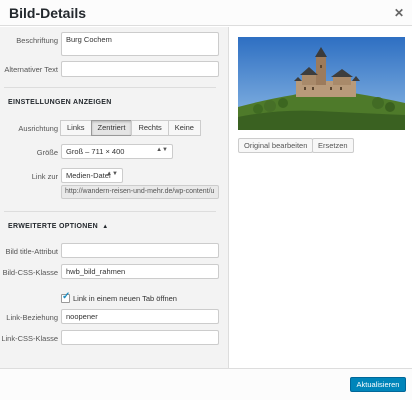  Describe the element at coordinates (32, 317) in the screenshot. I see `link-rel-label: Link-Beziehung` at that location.